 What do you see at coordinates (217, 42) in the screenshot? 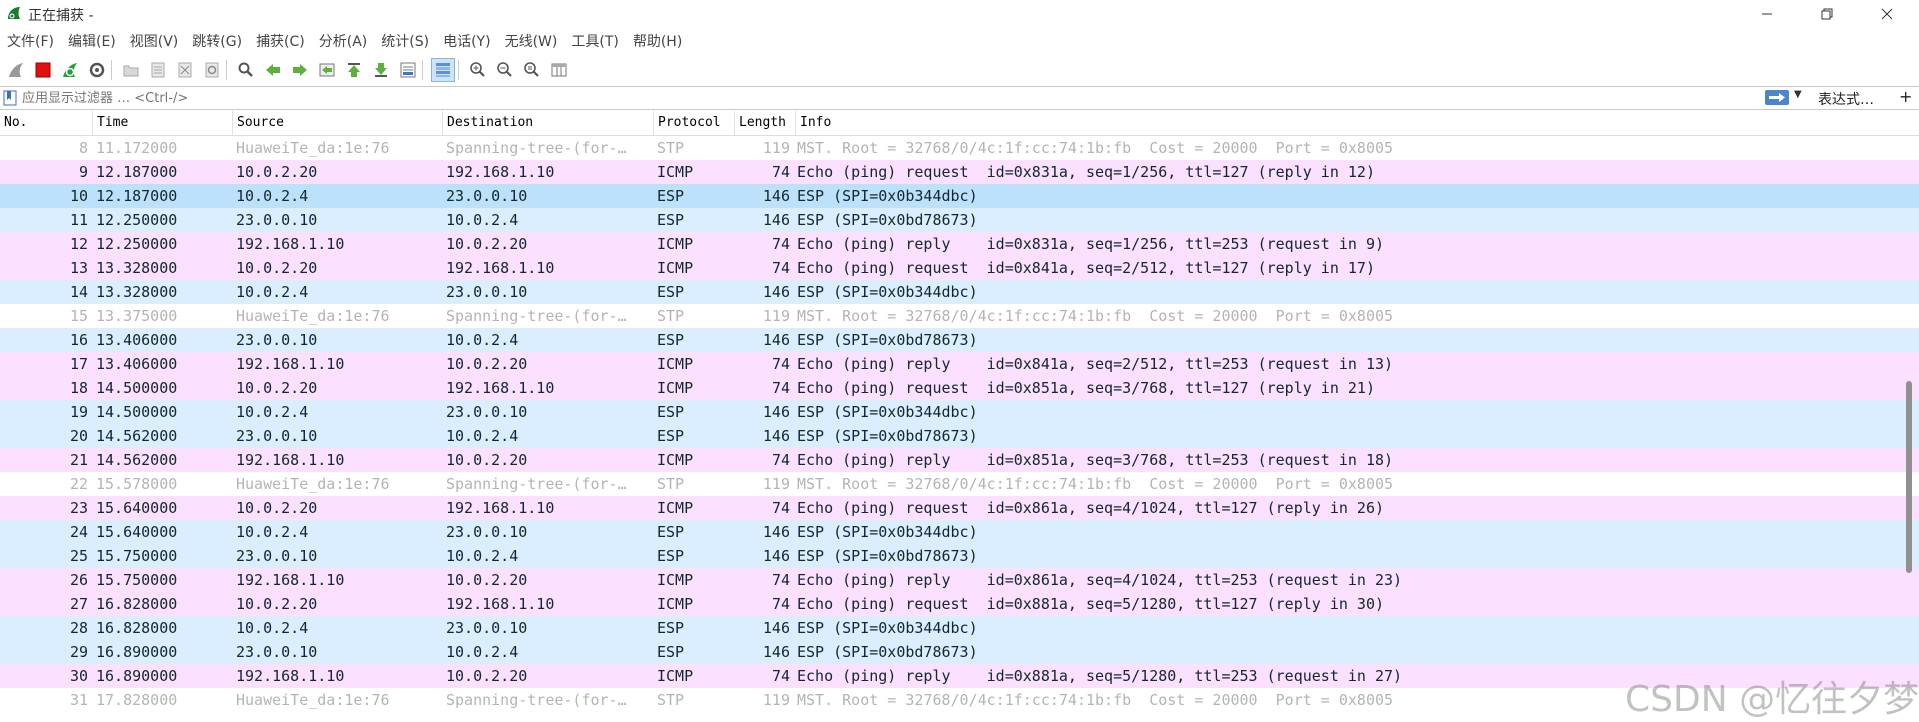
I see `menu-go: 跳转(G)` at bounding box center [217, 42].